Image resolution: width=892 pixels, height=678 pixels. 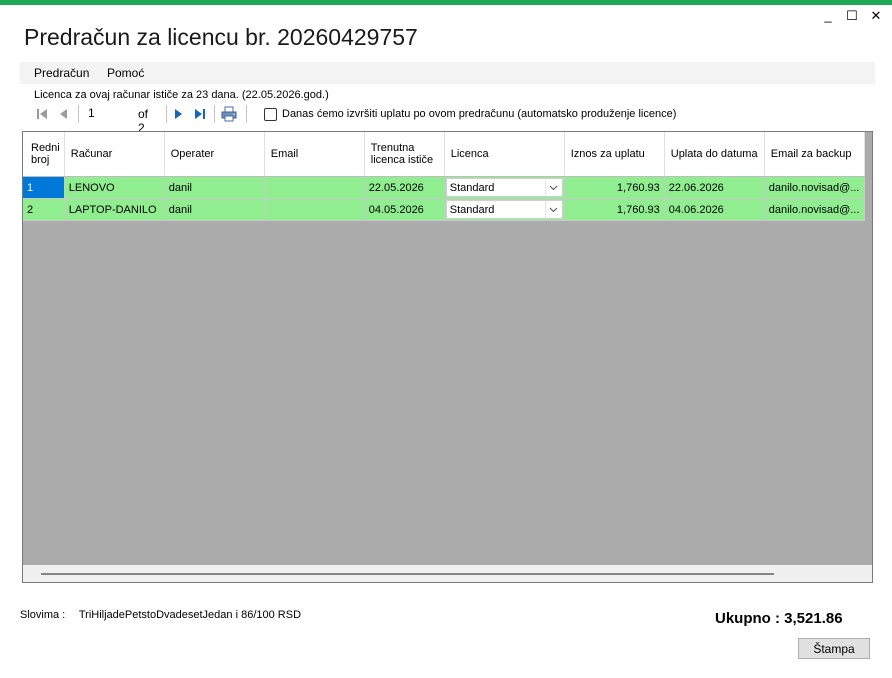 I want to click on minimize-button: _, so click(x=828, y=15).